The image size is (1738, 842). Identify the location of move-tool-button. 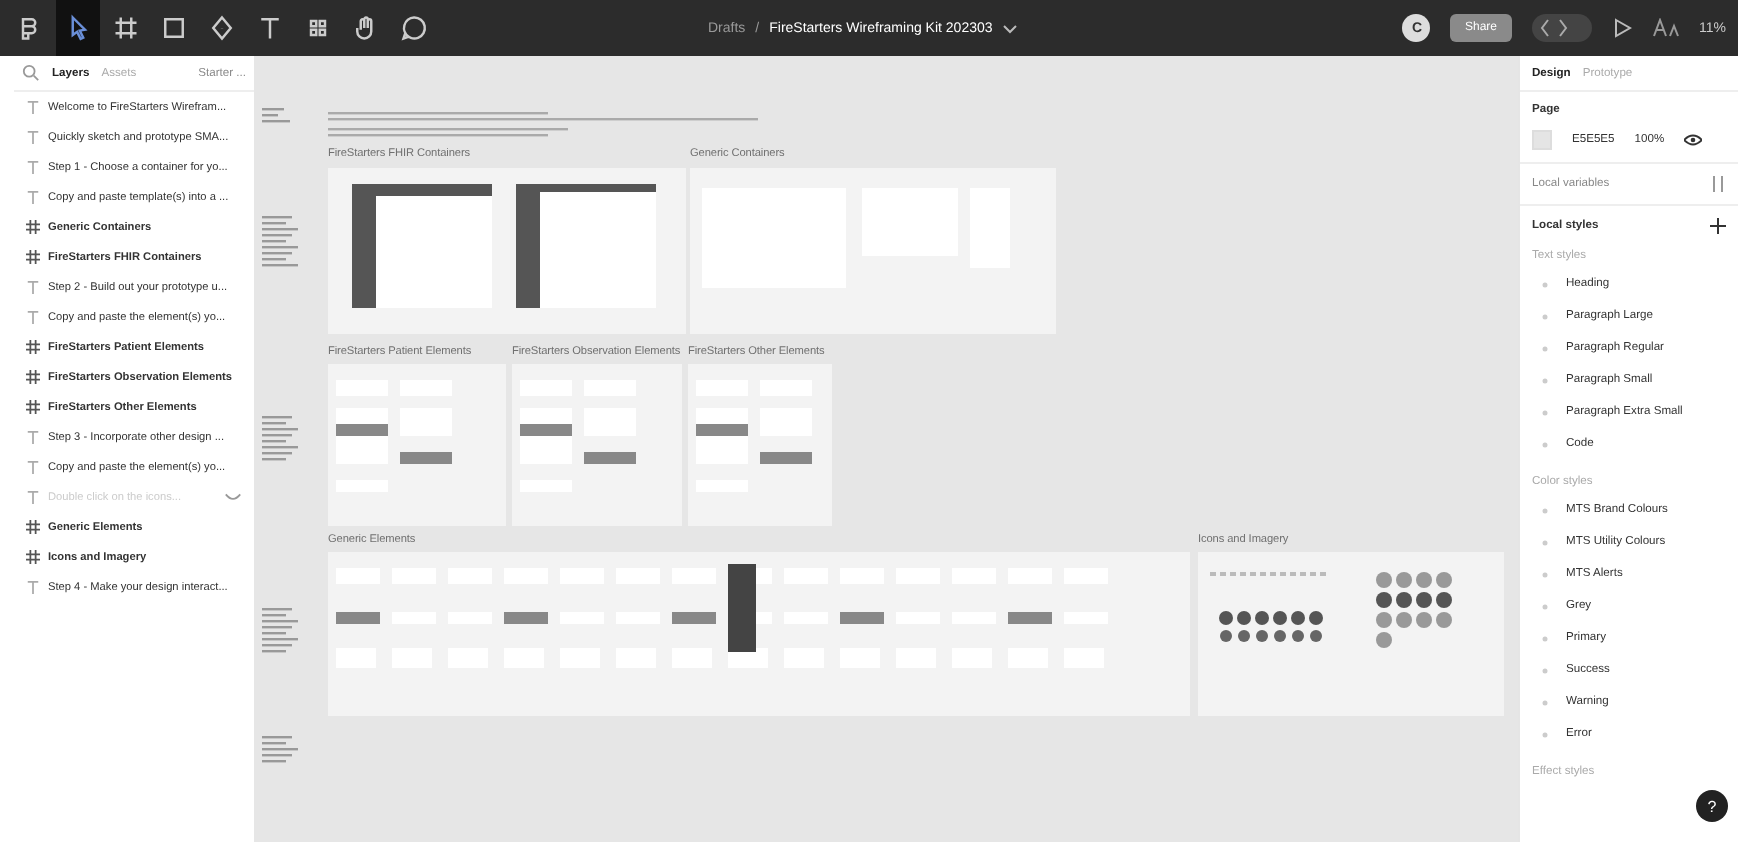
(78, 28).